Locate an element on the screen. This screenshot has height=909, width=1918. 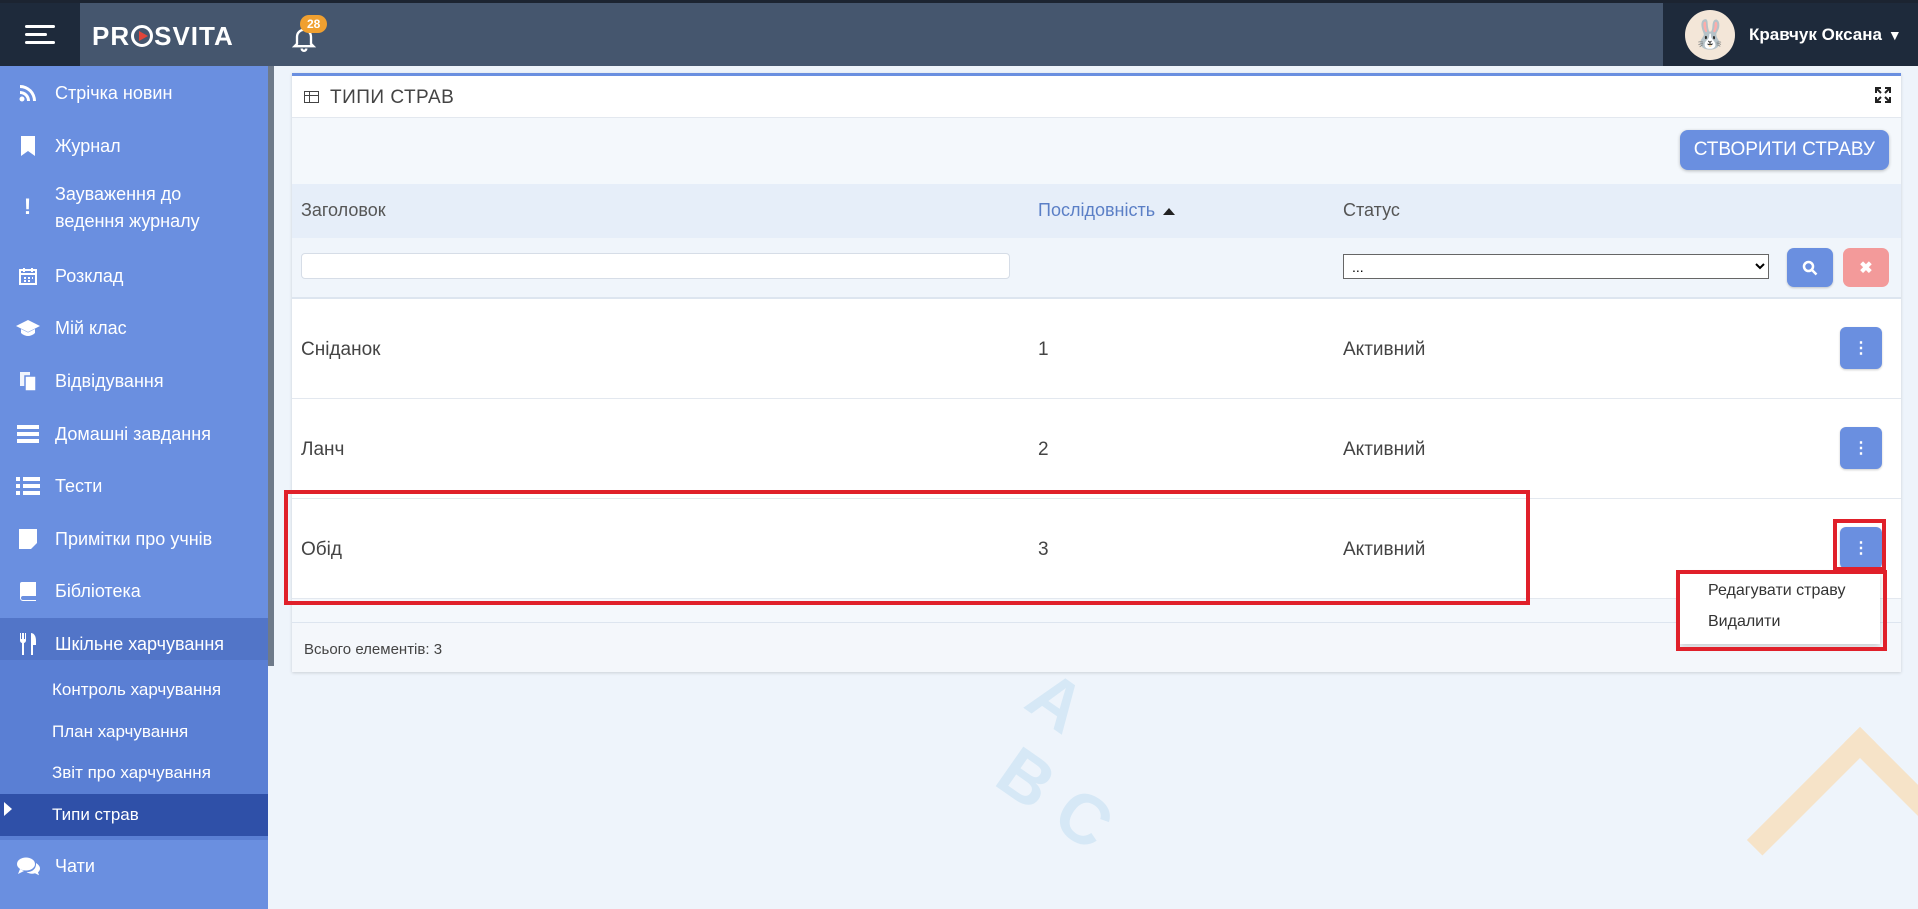
avatar: 🐰 is located at coordinates (1710, 34).